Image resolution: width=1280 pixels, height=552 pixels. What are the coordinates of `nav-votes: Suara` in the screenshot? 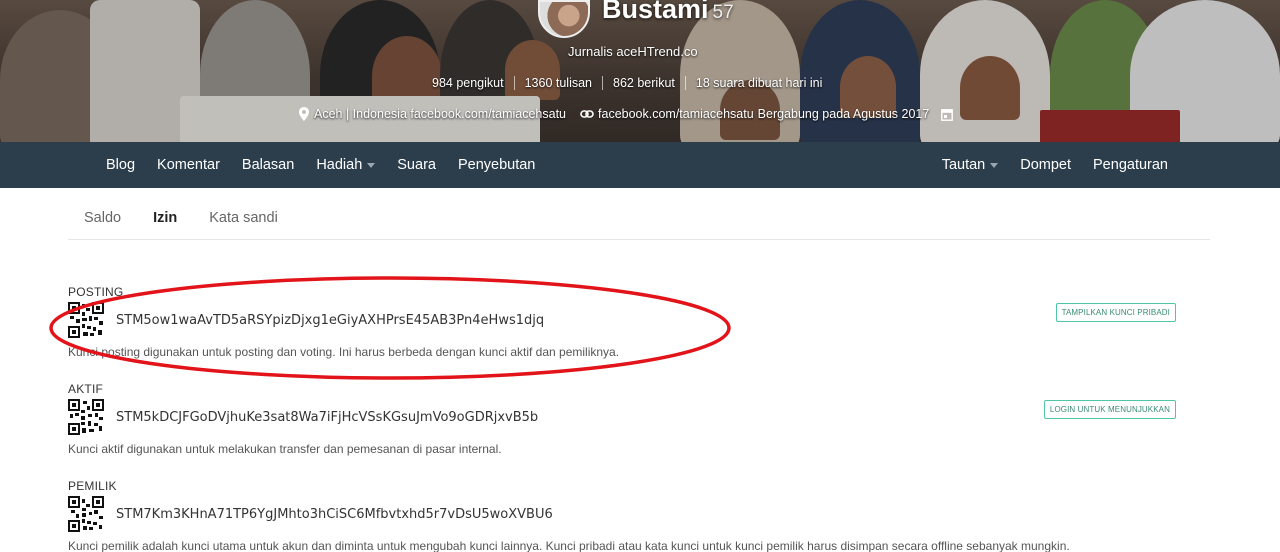 It's located at (416, 165).